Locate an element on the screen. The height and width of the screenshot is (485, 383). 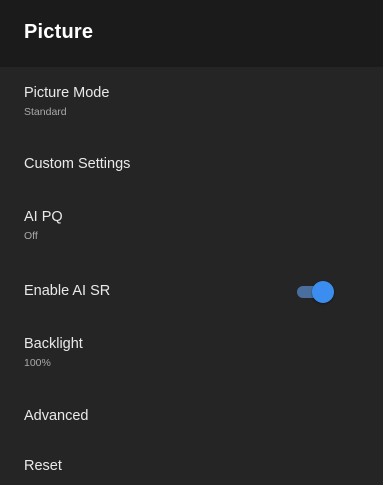
menu-item-title: Backlight is located at coordinates (53, 344).